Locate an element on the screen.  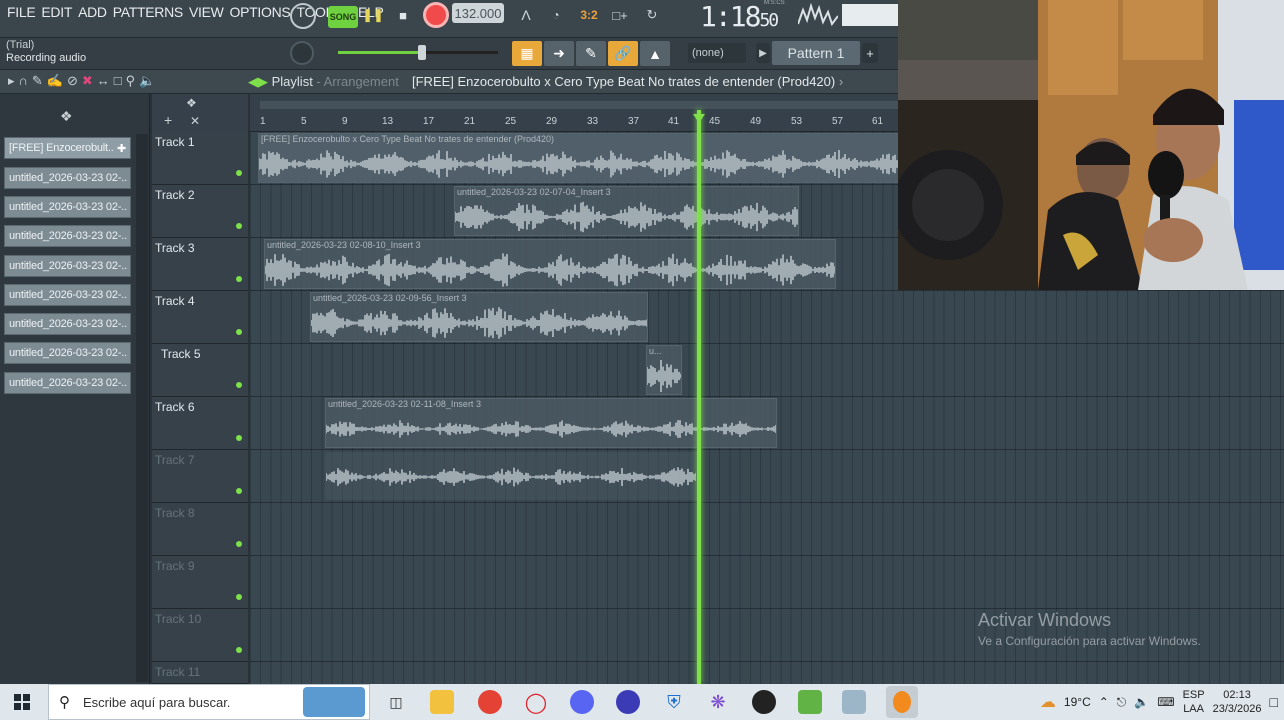
channel-item: [FREE] Enzocerobult.. ✚ is located at coordinates (67, 148).